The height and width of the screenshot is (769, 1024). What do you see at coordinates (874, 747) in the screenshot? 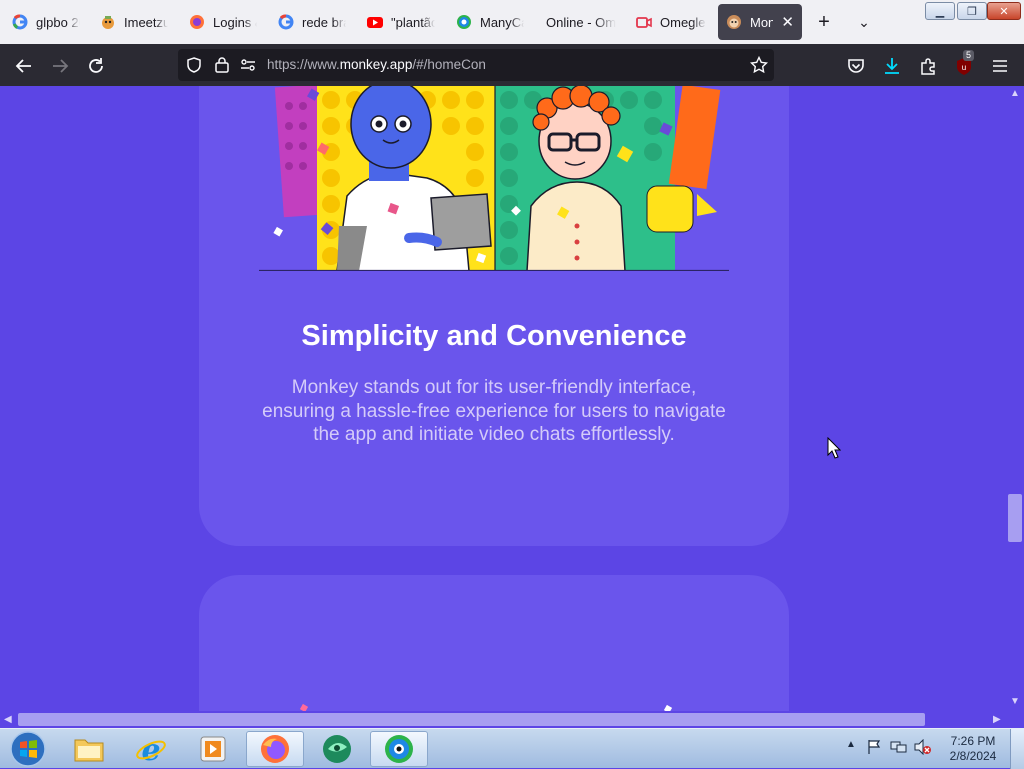
I see `action-center-flag-icon` at bounding box center [874, 747].